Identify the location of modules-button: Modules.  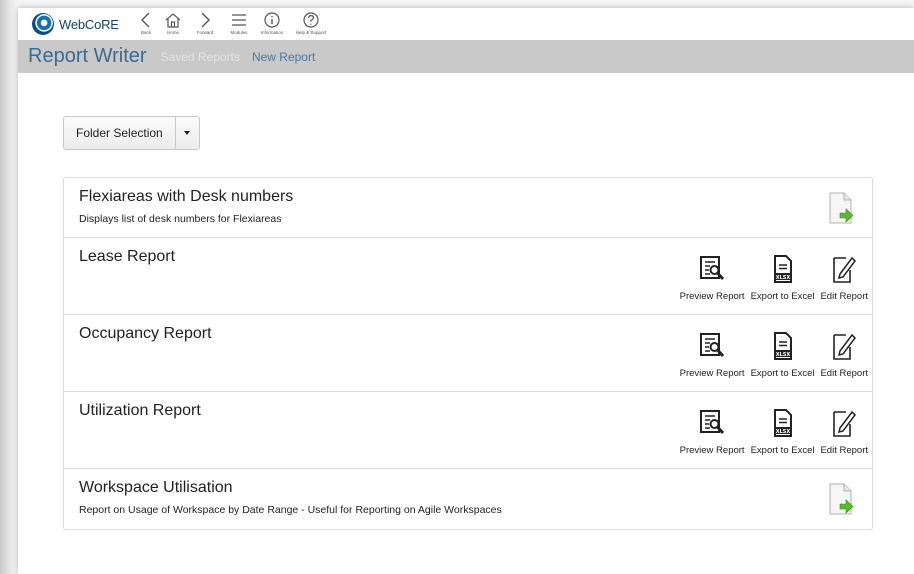
(239, 24).